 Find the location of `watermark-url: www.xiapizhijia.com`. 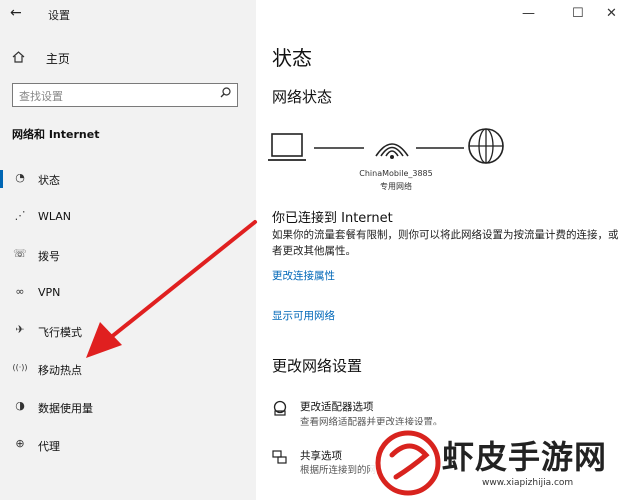

watermark-url: www.xiapizhijia.com is located at coordinates (528, 483).